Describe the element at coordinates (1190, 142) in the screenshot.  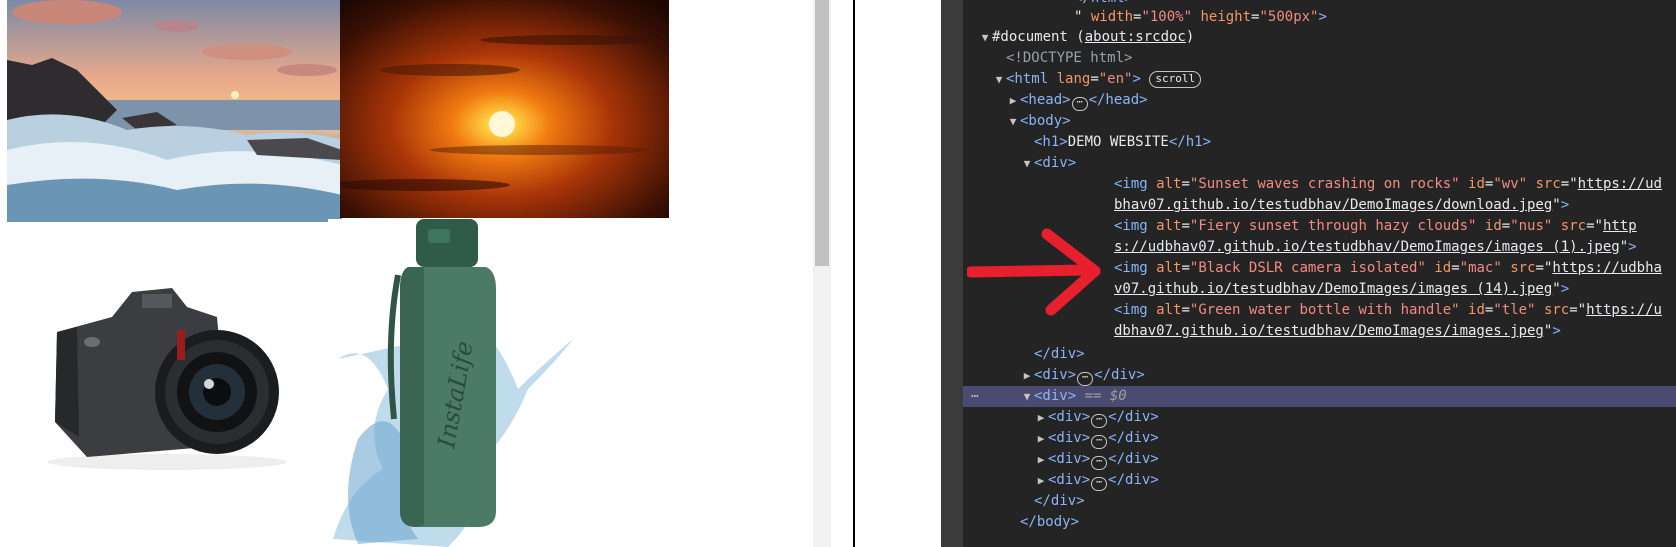
I see `dom-tag: </h1>` at that location.